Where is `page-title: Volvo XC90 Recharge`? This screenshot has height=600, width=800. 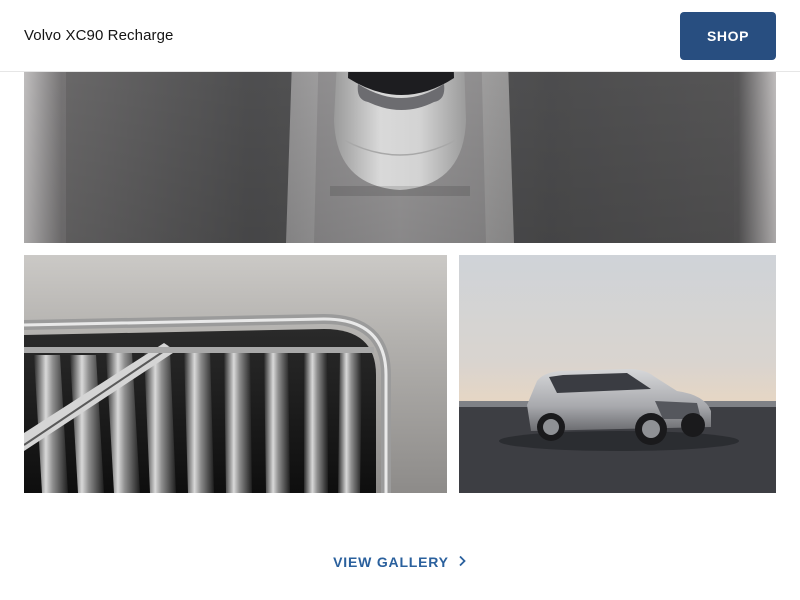 page-title: Volvo XC90 Recharge is located at coordinates (99, 35).